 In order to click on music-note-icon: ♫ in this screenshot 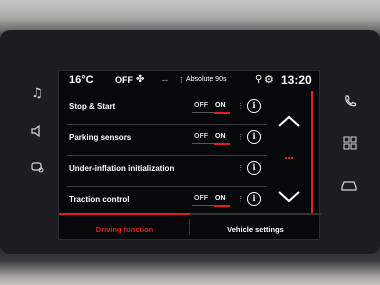, I will do `click(37, 94)`.